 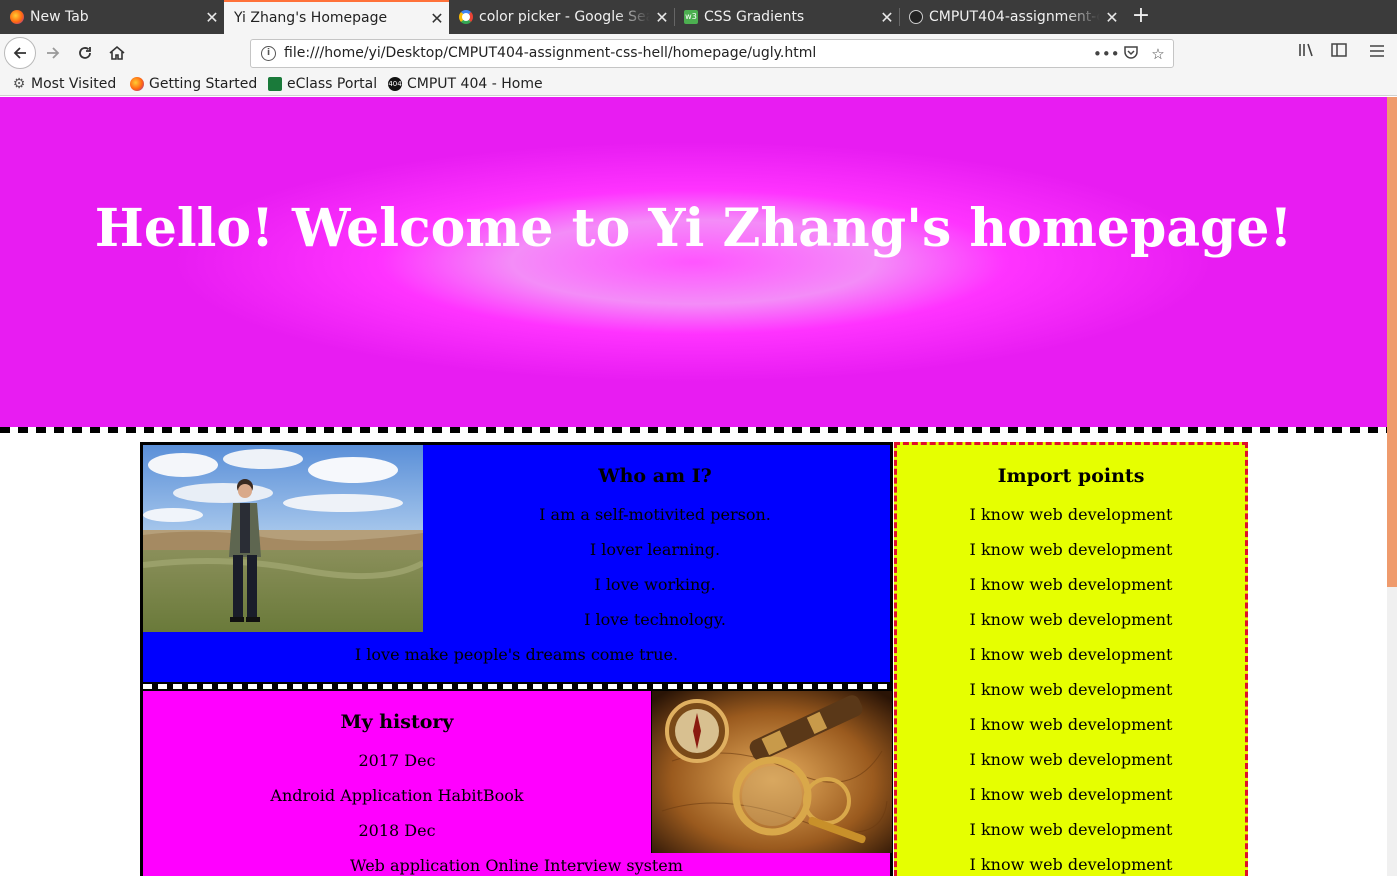 What do you see at coordinates (1339, 53) in the screenshot?
I see `sidebar-toggle-icon` at bounding box center [1339, 53].